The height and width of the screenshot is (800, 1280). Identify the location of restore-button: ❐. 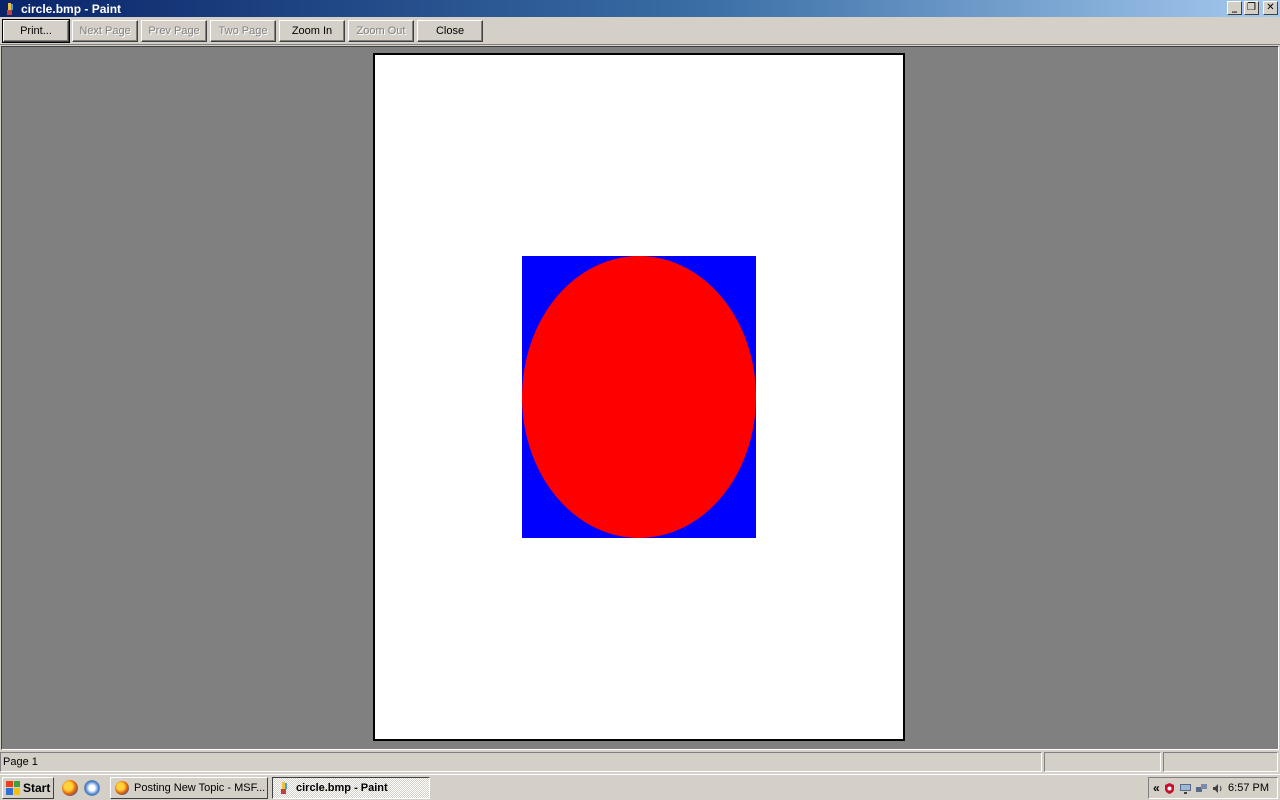
(1251, 8).